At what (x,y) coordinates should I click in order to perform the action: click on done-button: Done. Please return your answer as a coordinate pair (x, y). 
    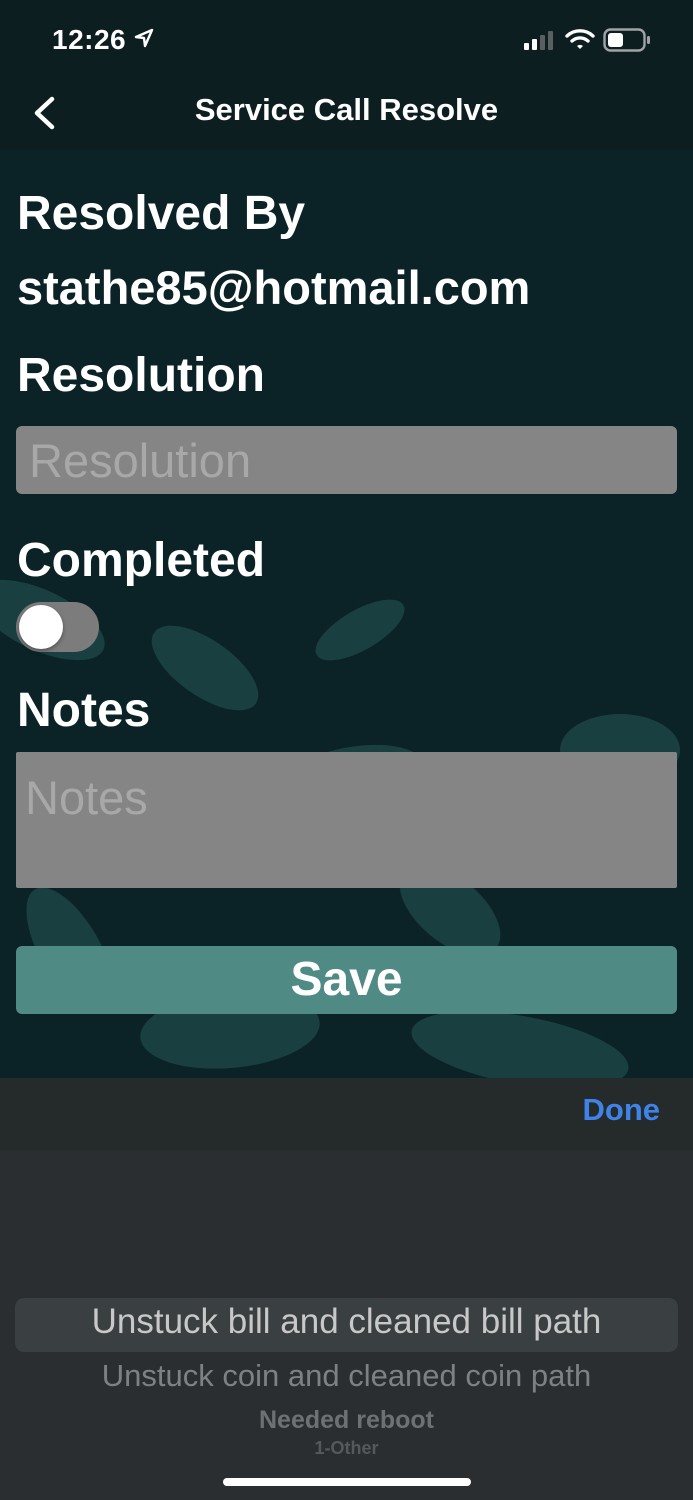
    Looking at the image, I should click on (622, 1110).